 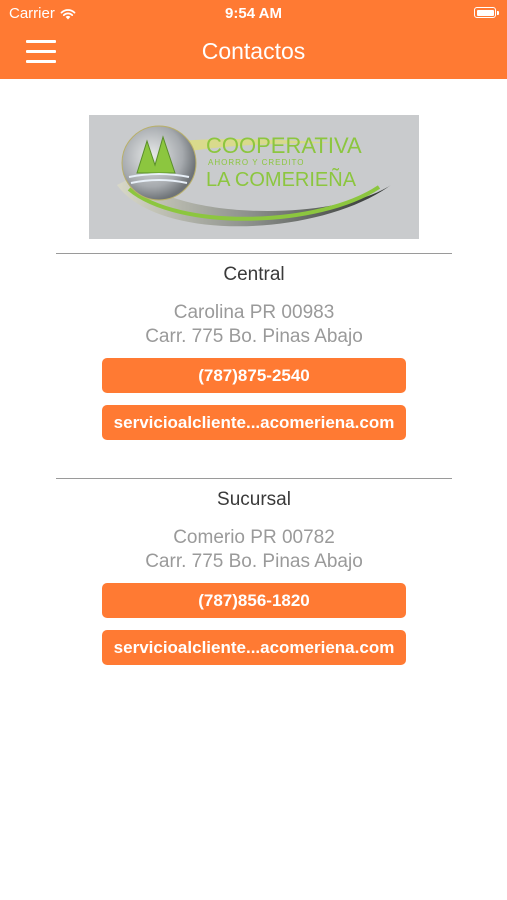 I want to click on logo-text-cooperativa: COOPERATIVA, so click(x=284, y=145).